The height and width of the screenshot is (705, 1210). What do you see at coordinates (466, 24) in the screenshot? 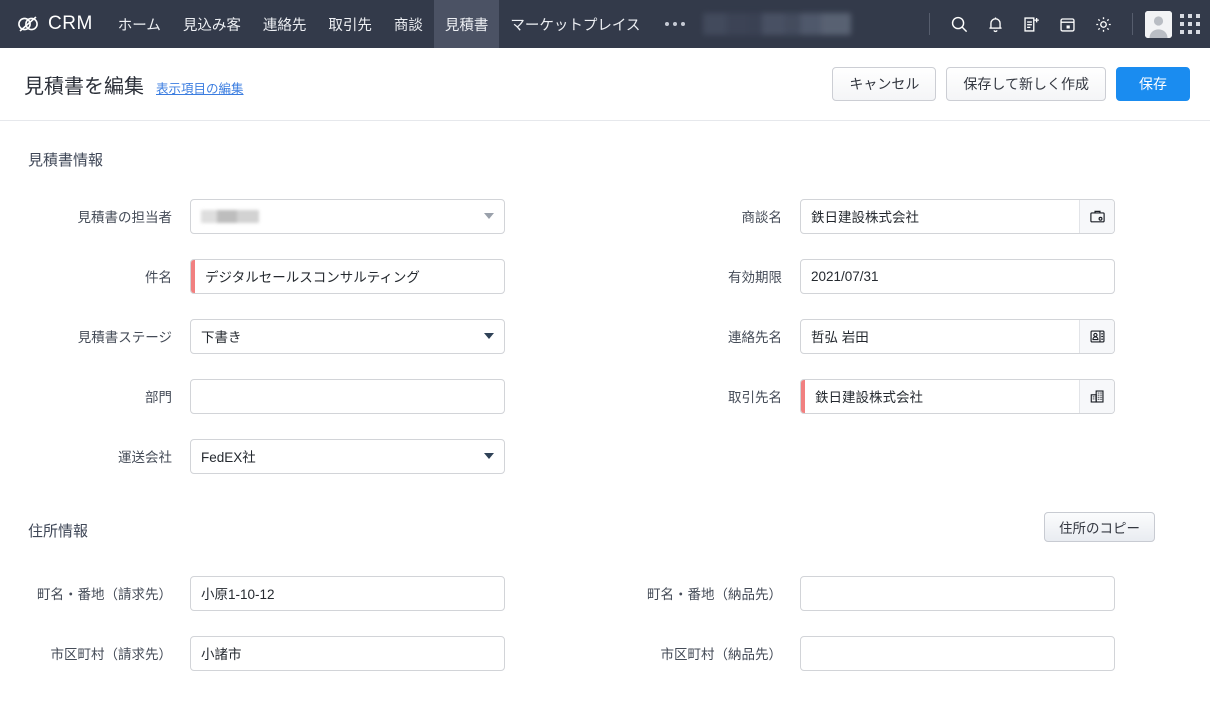
I see `nav-item-quotes: 見積書` at bounding box center [466, 24].